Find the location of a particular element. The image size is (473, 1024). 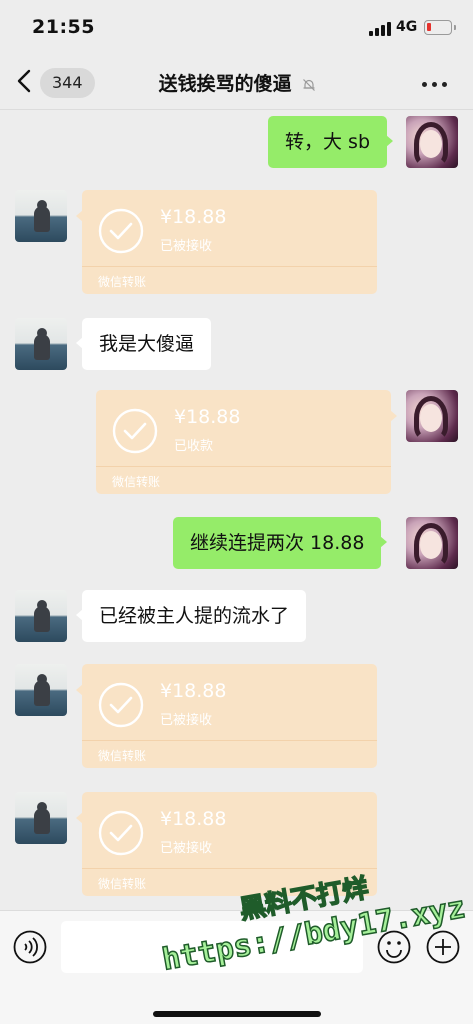

voice-icon is located at coordinates (30, 947).